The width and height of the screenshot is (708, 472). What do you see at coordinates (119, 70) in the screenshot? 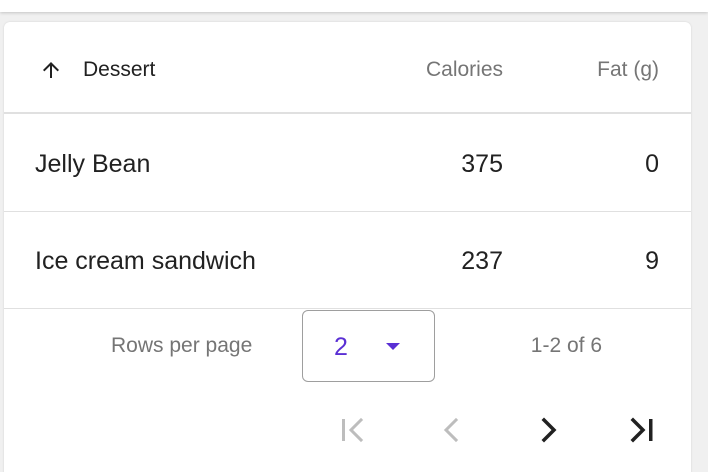
I see `column-header-dessert: Dessert` at bounding box center [119, 70].